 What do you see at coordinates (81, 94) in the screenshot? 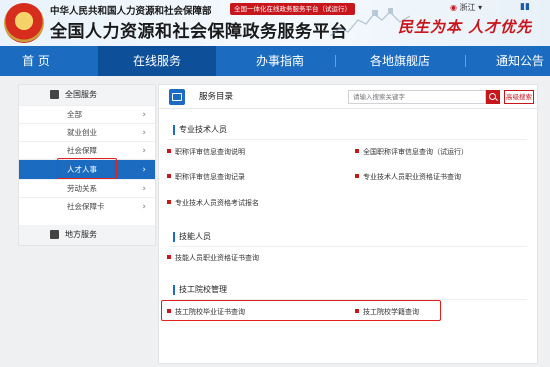
I see `sidebar-group-label: 全国服务` at bounding box center [81, 94].